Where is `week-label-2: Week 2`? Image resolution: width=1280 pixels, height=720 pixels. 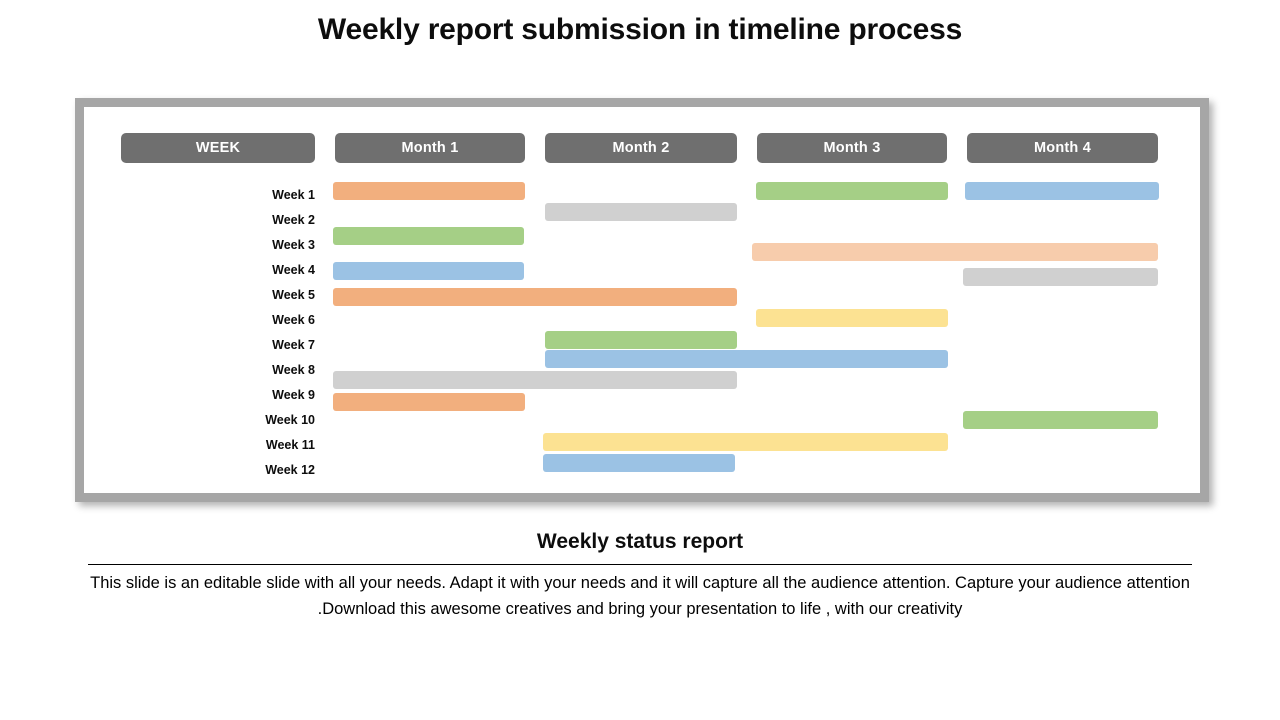
week-label-2: Week 2 is located at coordinates (293, 220).